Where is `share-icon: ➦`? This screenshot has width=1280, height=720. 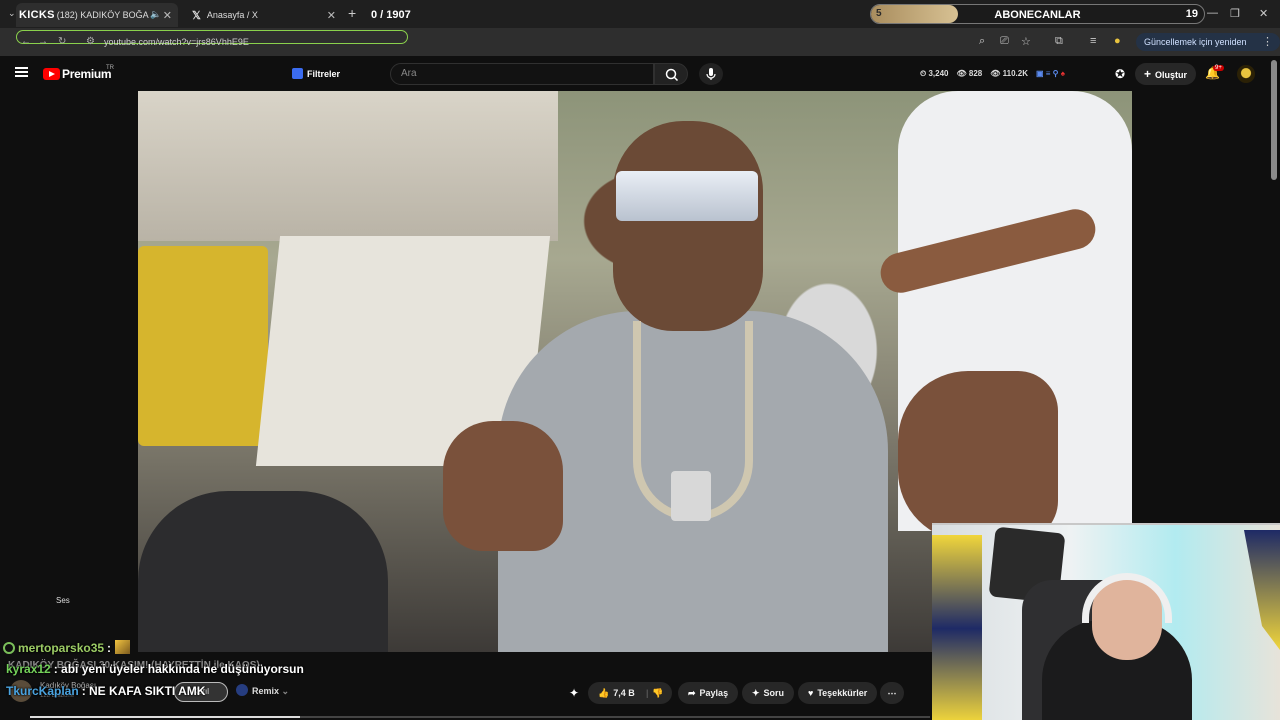
share-icon: ➦ is located at coordinates (692, 693).